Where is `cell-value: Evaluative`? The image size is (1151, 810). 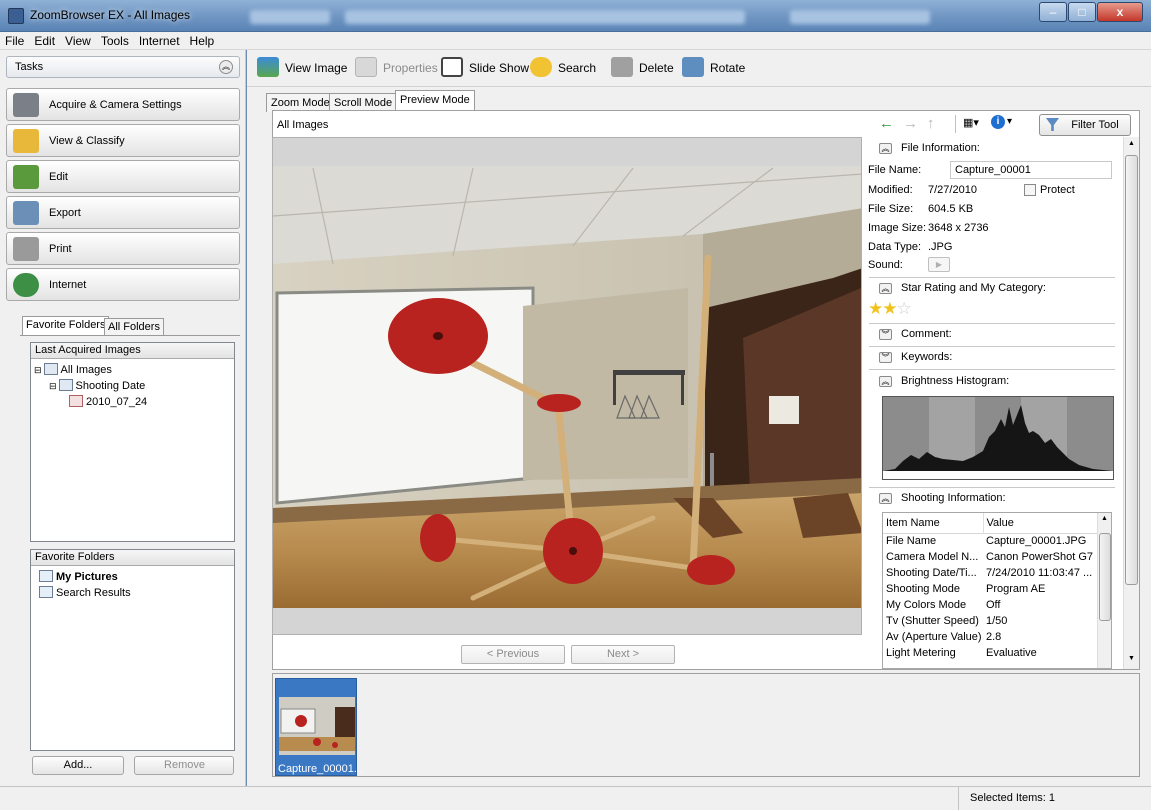 cell-value: Evaluative is located at coordinates (1011, 653).